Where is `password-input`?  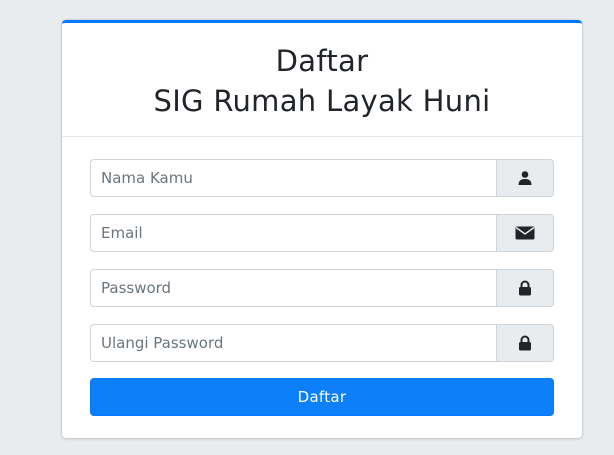
password-input is located at coordinates (293, 288).